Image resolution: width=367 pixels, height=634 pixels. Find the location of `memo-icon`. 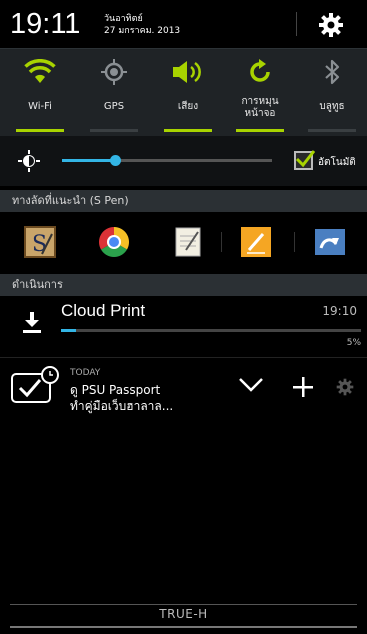

memo-icon is located at coordinates (188, 242).